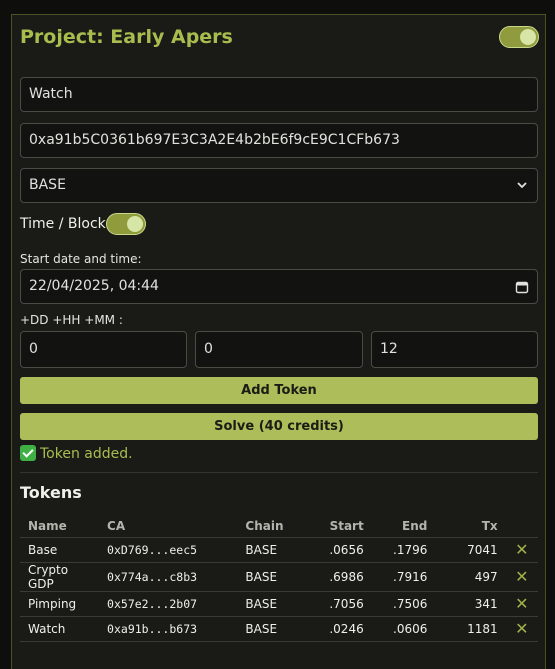  Describe the element at coordinates (344, 604) in the screenshot. I see `token-start: .7056` at that location.